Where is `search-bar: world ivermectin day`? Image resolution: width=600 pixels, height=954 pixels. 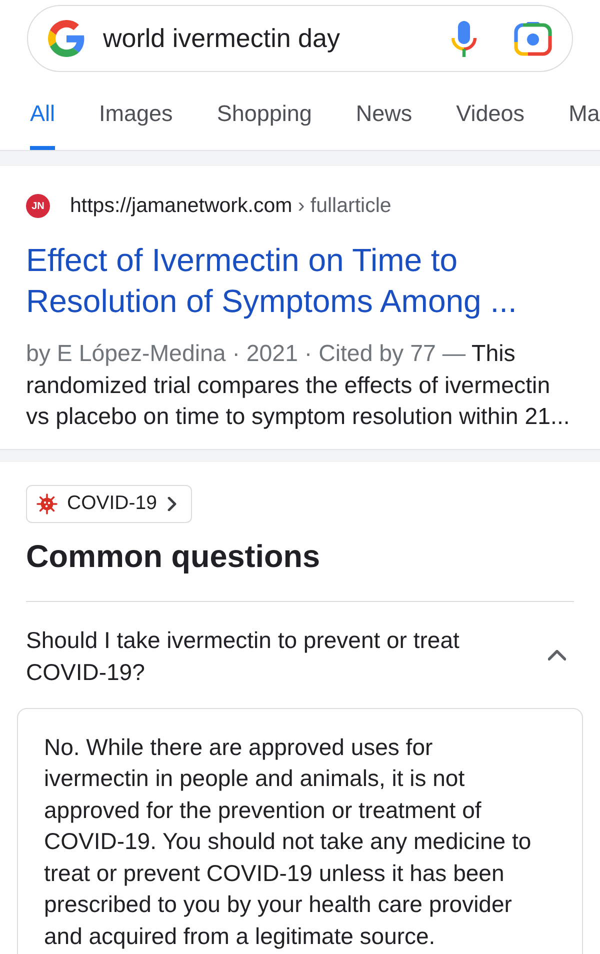 search-bar: world ivermectin day is located at coordinates (300, 38).